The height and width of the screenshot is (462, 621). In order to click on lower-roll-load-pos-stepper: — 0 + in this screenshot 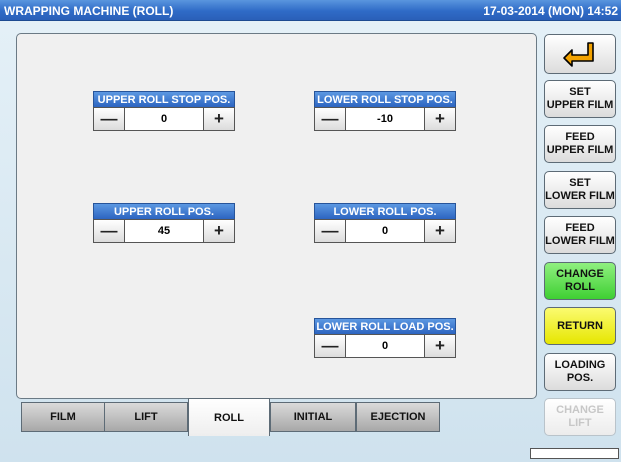, I will do `click(385, 346)`.